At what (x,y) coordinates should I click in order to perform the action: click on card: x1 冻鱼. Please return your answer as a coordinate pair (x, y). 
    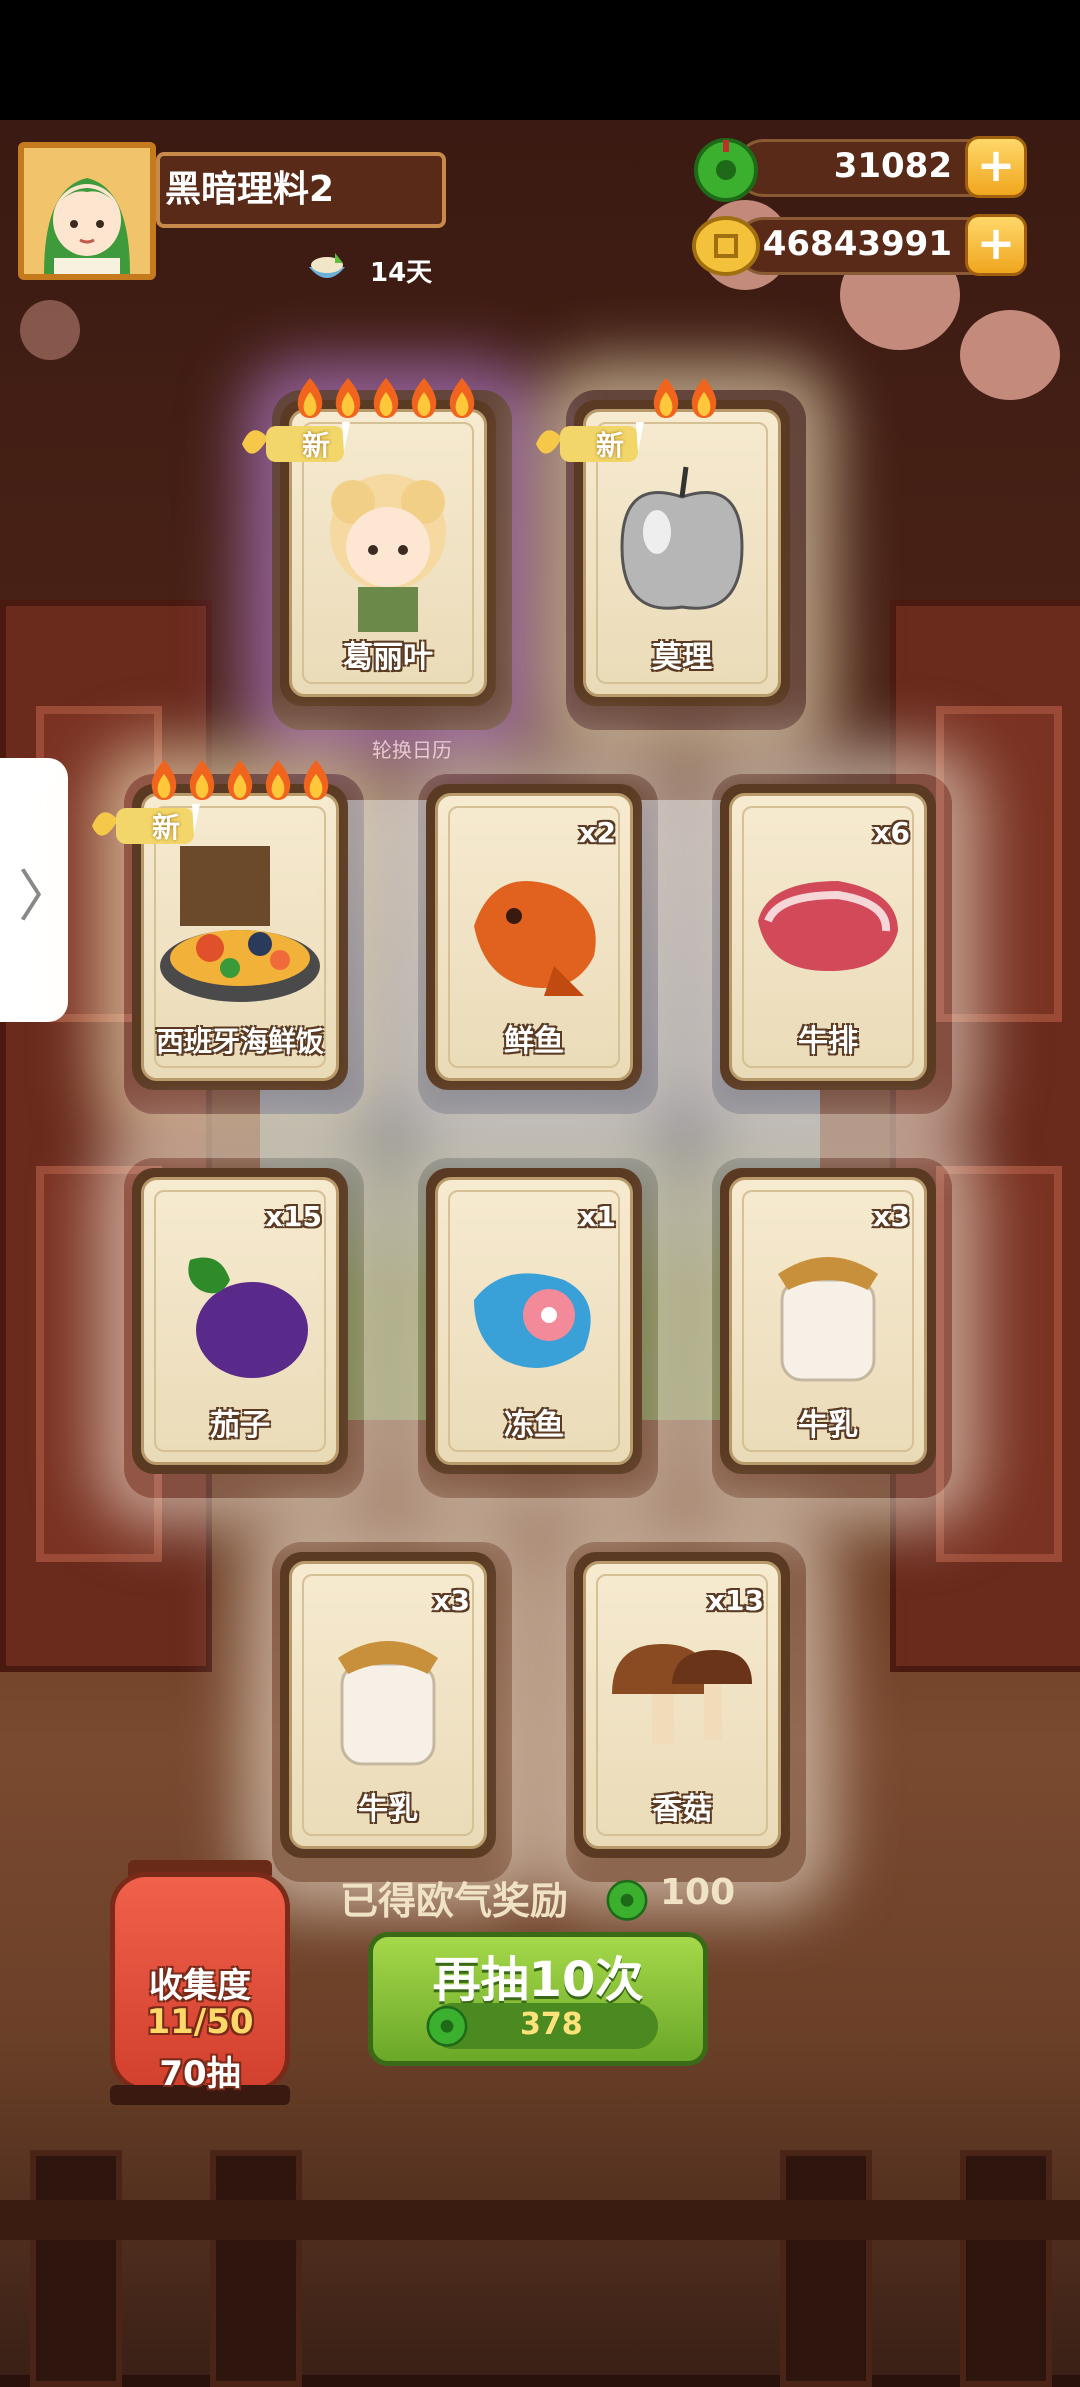
    Looking at the image, I should click on (534, 1321).